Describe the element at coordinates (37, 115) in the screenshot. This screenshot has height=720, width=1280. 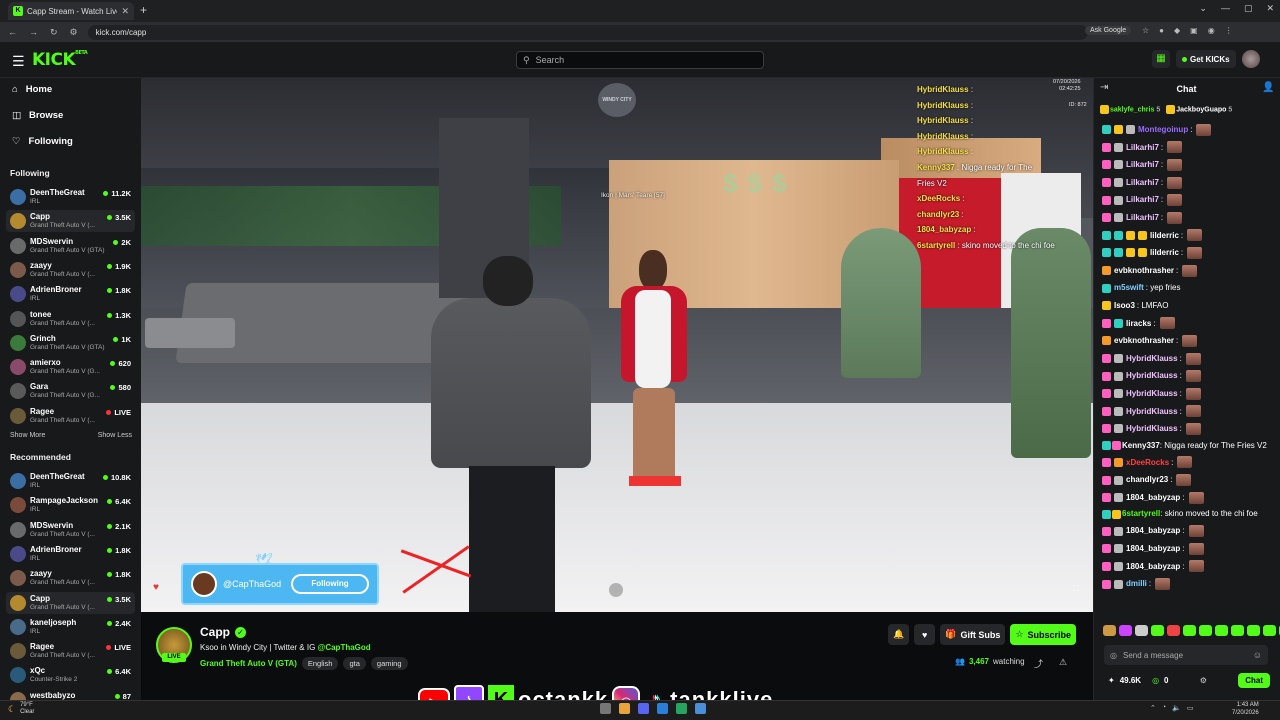
I see `nav-browse: ◫ Browse` at that location.